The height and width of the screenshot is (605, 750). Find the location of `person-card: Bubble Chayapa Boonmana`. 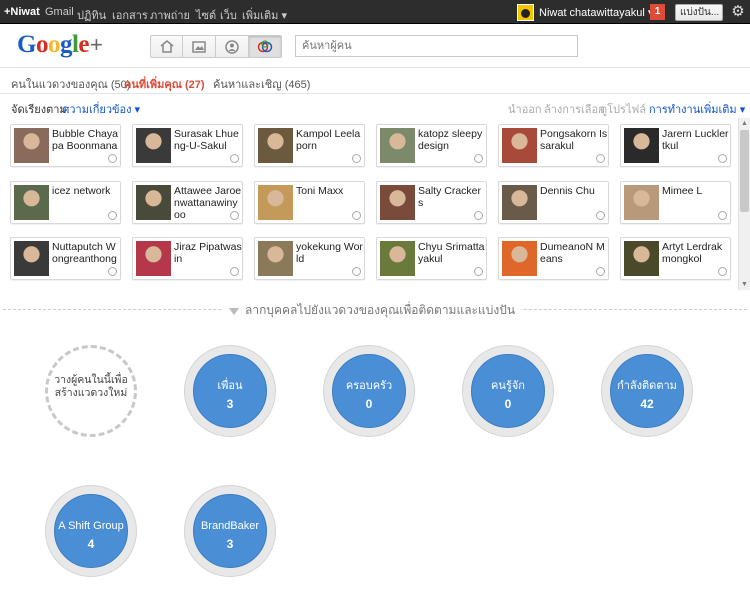

person-card: Bubble Chayapa Boonmana is located at coordinates (65, 145).